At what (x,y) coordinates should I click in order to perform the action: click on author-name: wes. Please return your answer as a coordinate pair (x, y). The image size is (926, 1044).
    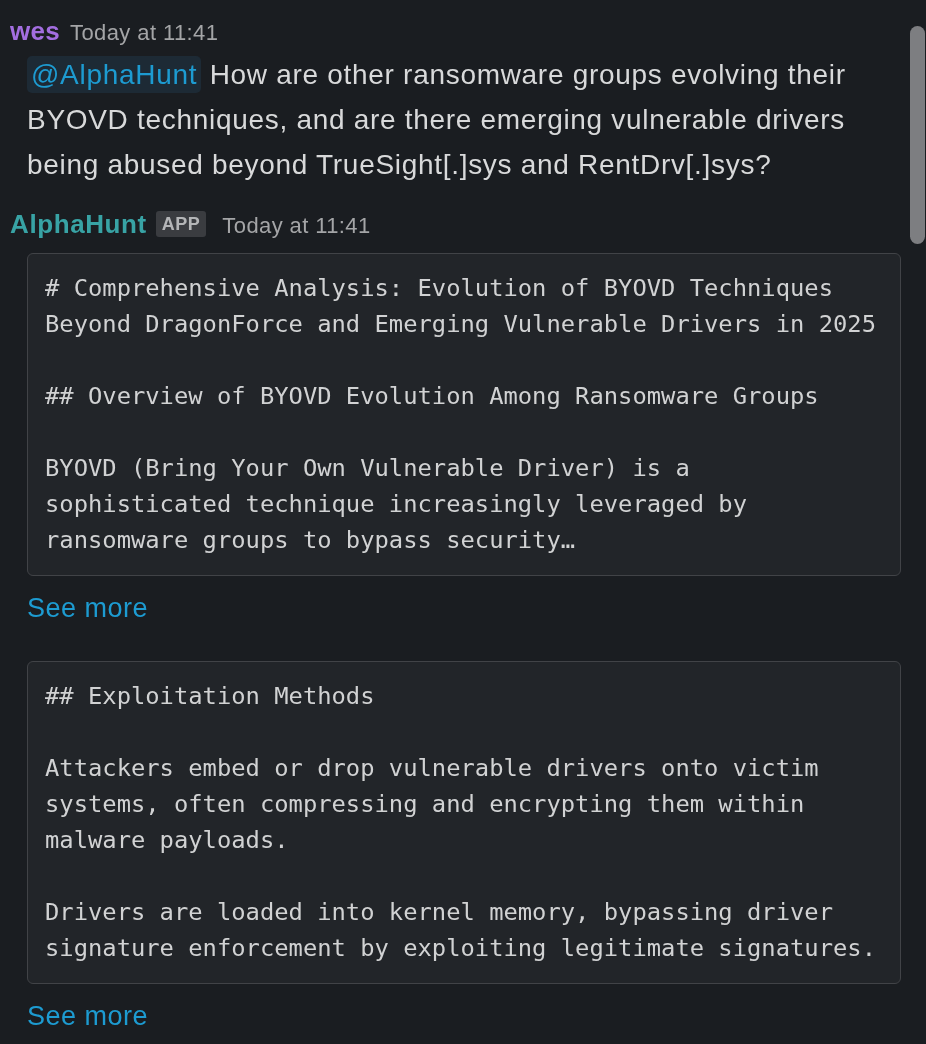
    Looking at the image, I should click on (35, 31).